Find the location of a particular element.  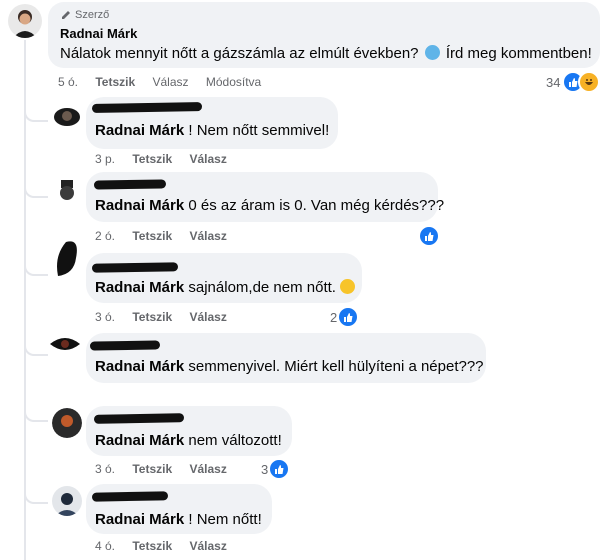

reply-text-body: ! Nem nőtt! is located at coordinates (225, 519).